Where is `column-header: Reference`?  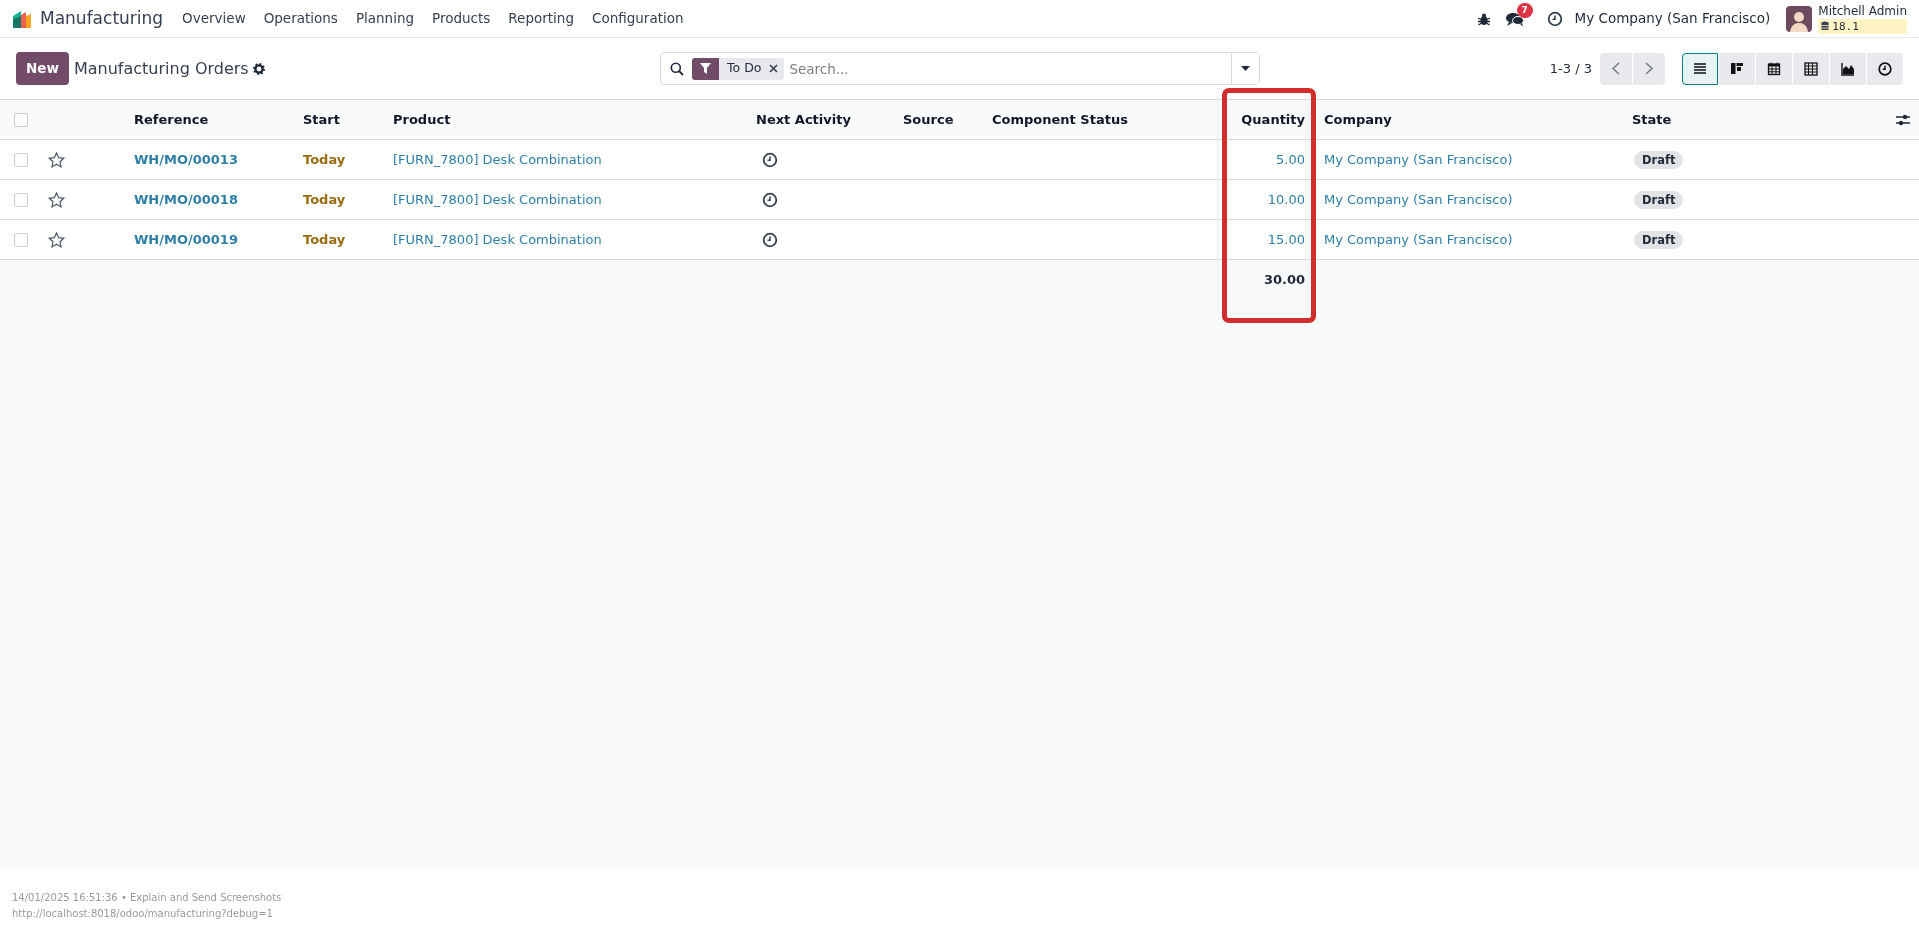 column-header: Reference is located at coordinates (171, 119).